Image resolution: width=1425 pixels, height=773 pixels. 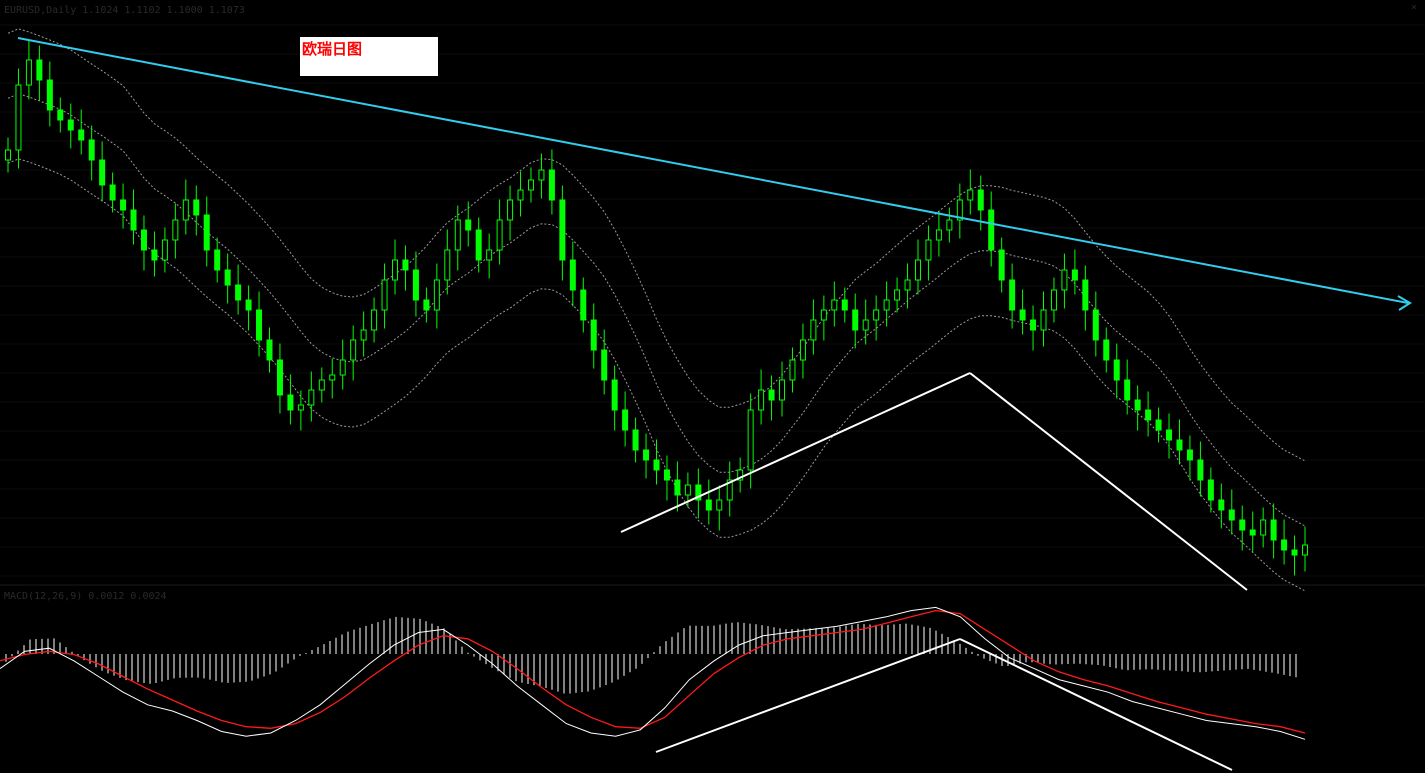 I want to click on trend-segment-up, so click(x=795, y=452).